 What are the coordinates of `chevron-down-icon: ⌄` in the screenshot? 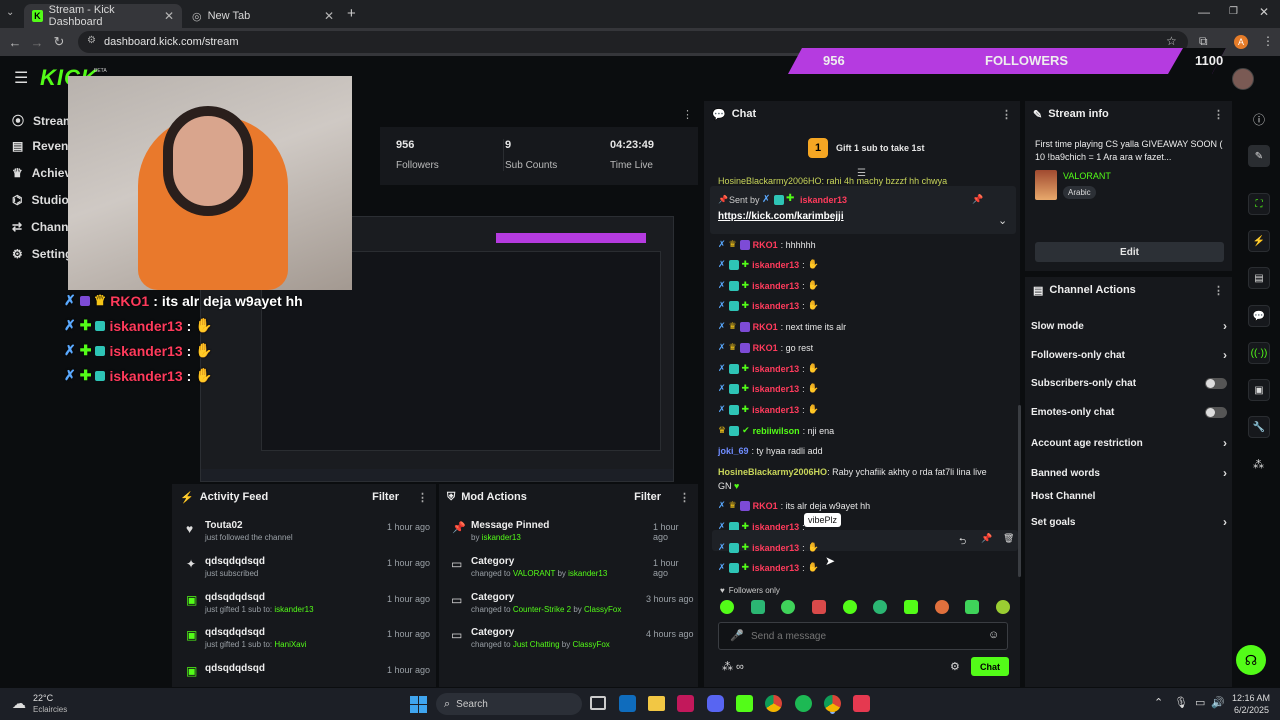 It's located at (1002, 220).